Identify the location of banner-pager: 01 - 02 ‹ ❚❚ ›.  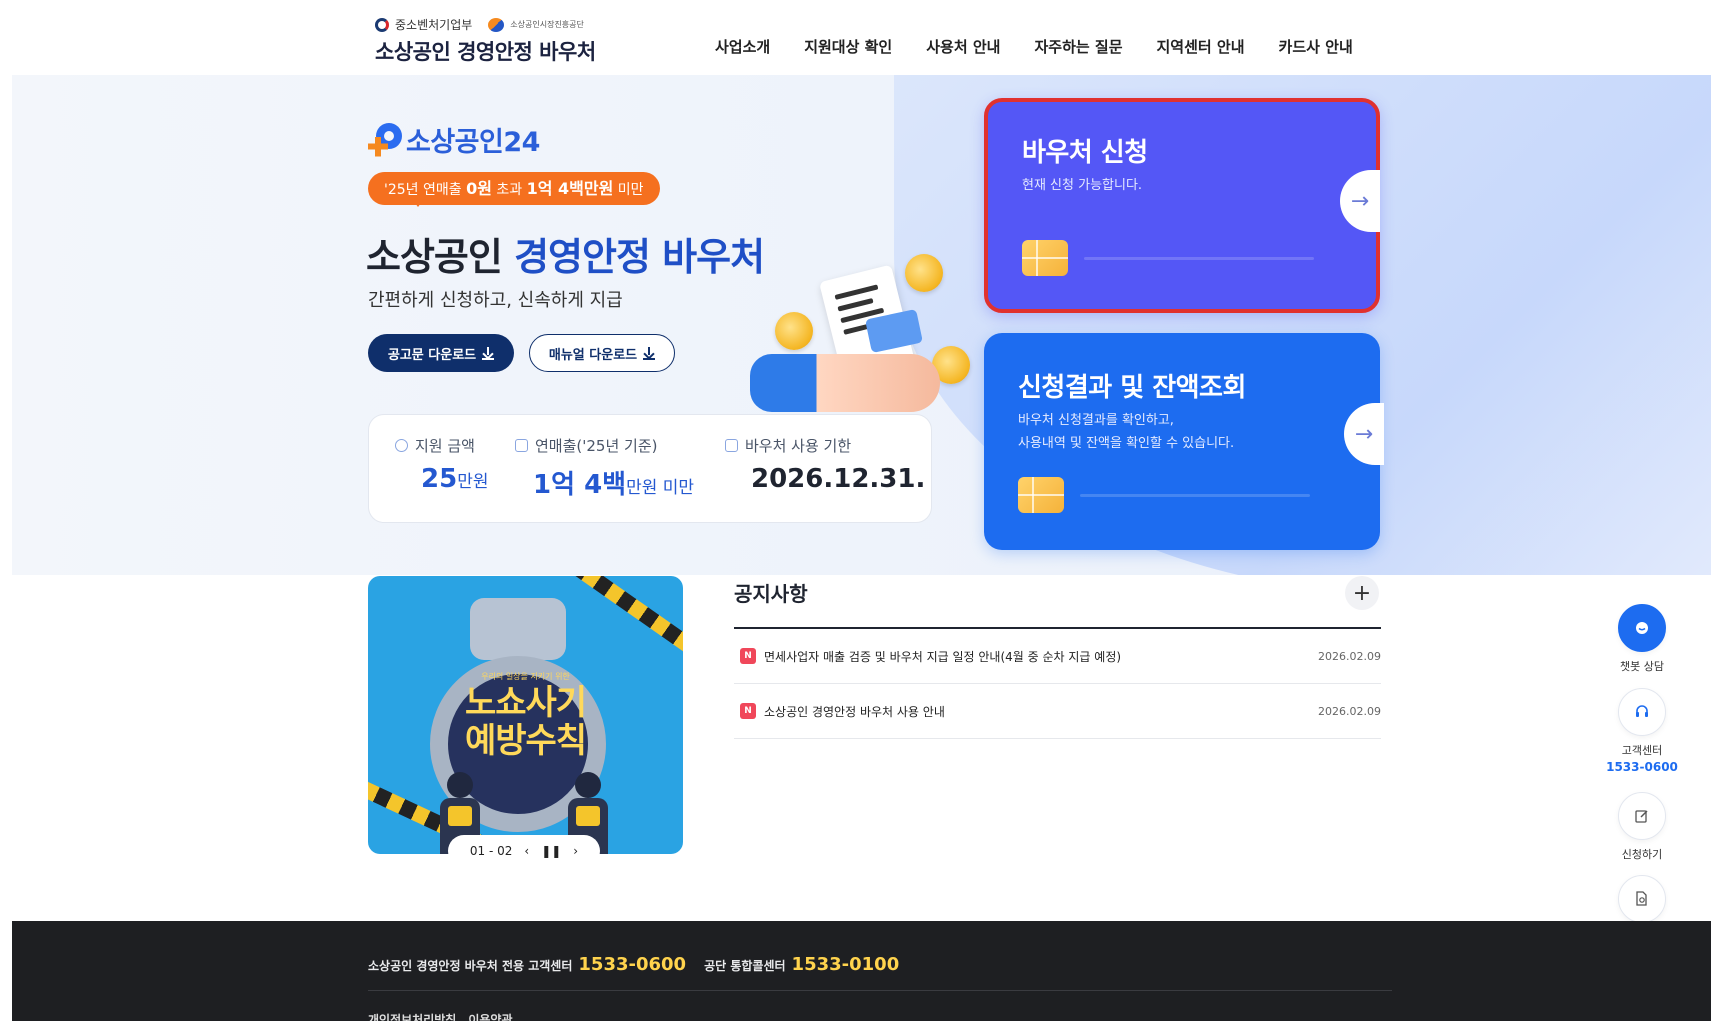
(524, 851).